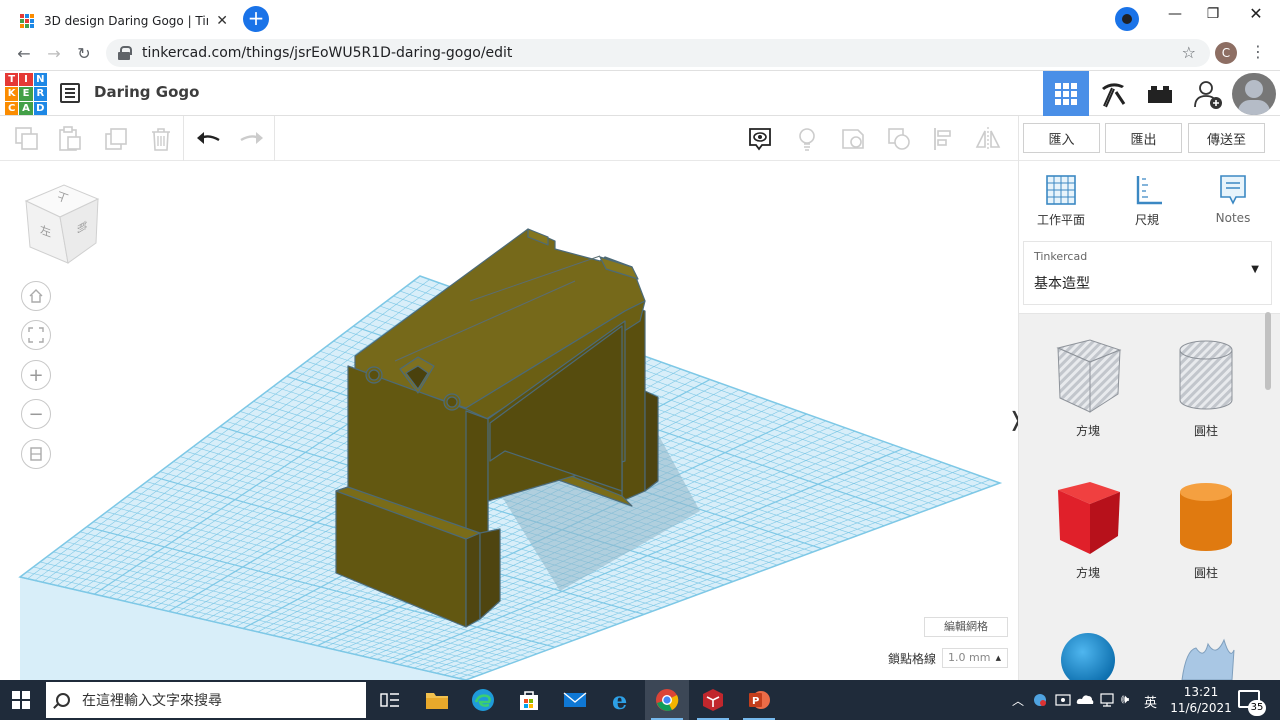 This screenshot has width=1280, height=720. Describe the element at coordinates (1226, 138) in the screenshot. I see `send-to-button: 傳送至` at that location.